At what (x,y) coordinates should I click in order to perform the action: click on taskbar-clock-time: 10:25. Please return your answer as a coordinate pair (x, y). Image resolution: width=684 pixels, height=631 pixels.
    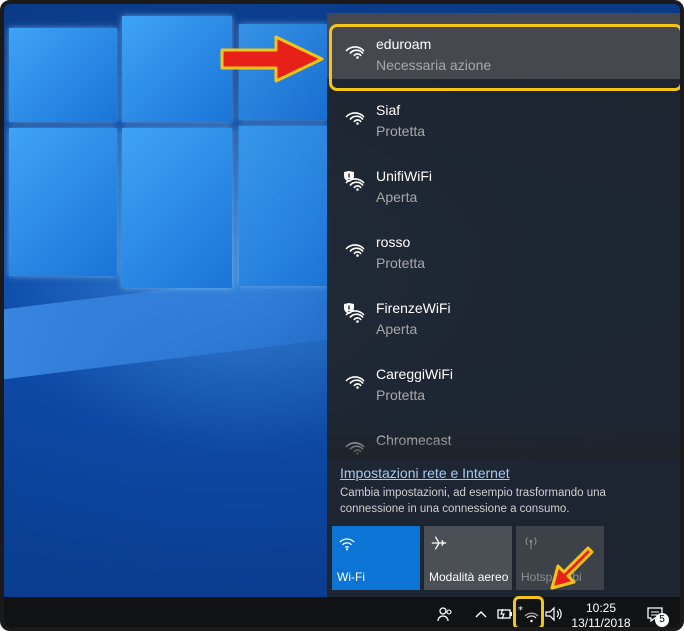
    Looking at the image, I should click on (601, 608).